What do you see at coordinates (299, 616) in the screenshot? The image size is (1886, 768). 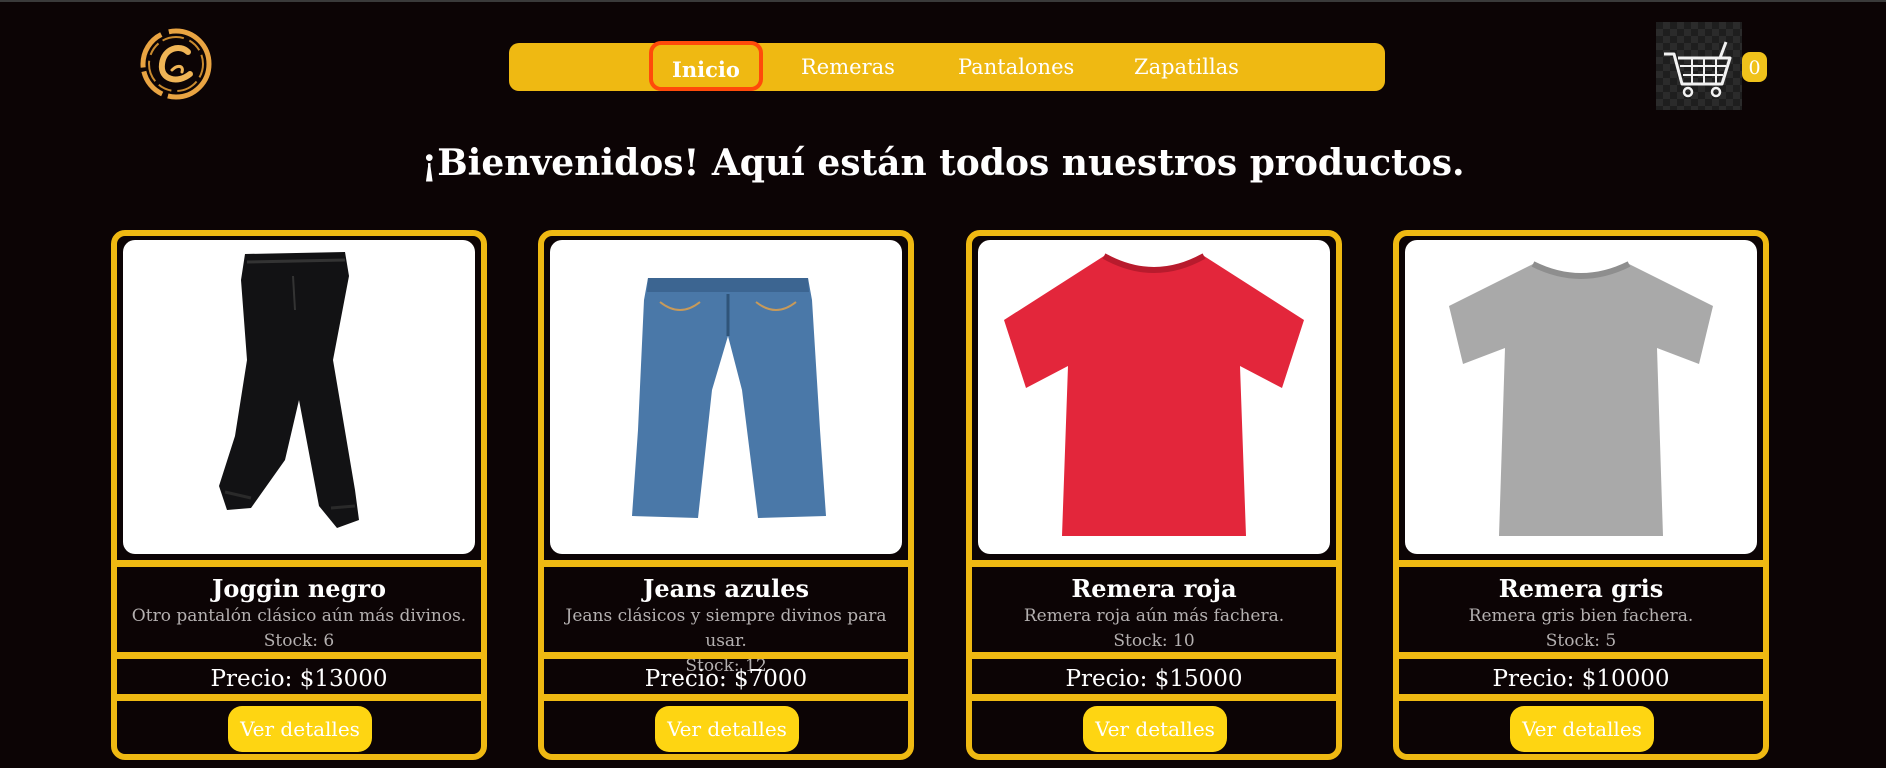 I see `product-description: Otro pantalón clásico aún más divinos.` at bounding box center [299, 616].